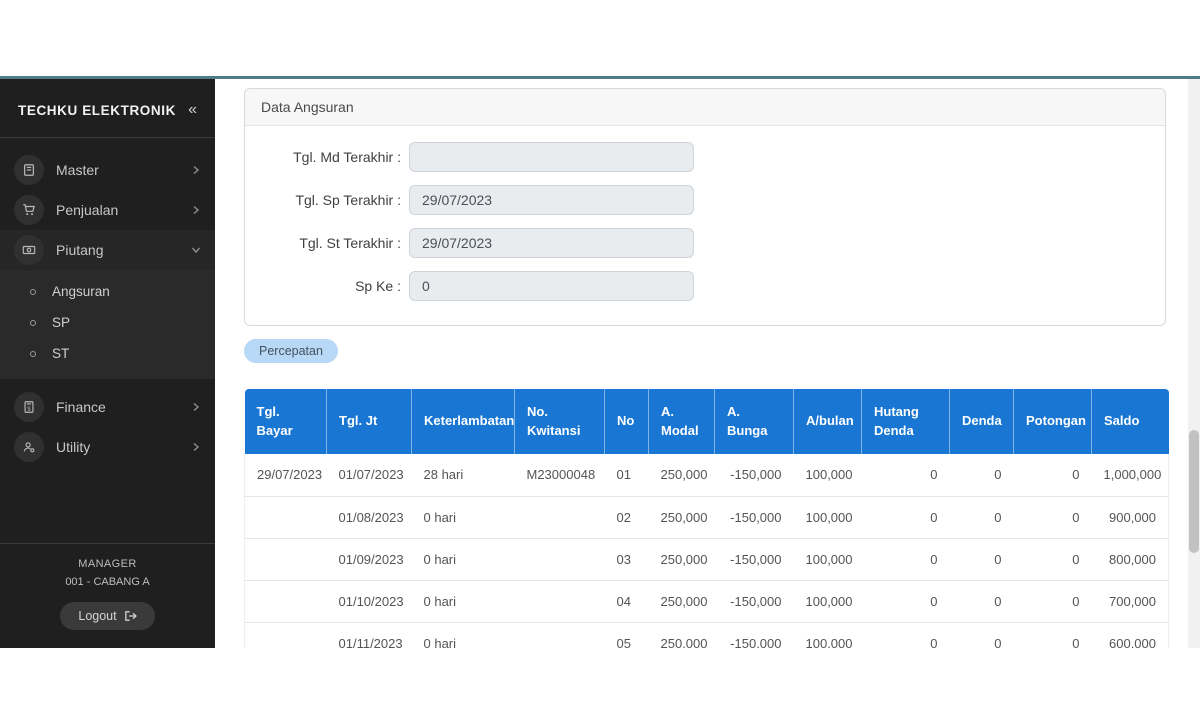 This screenshot has width=1200, height=720. I want to click on table-cell: 02, so click(626, 517).